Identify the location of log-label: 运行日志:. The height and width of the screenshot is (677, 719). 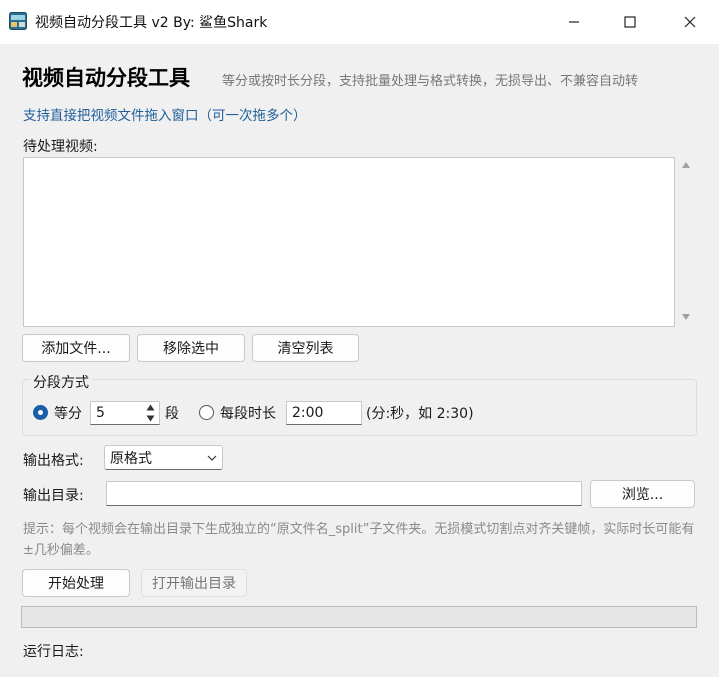
(53, 652).